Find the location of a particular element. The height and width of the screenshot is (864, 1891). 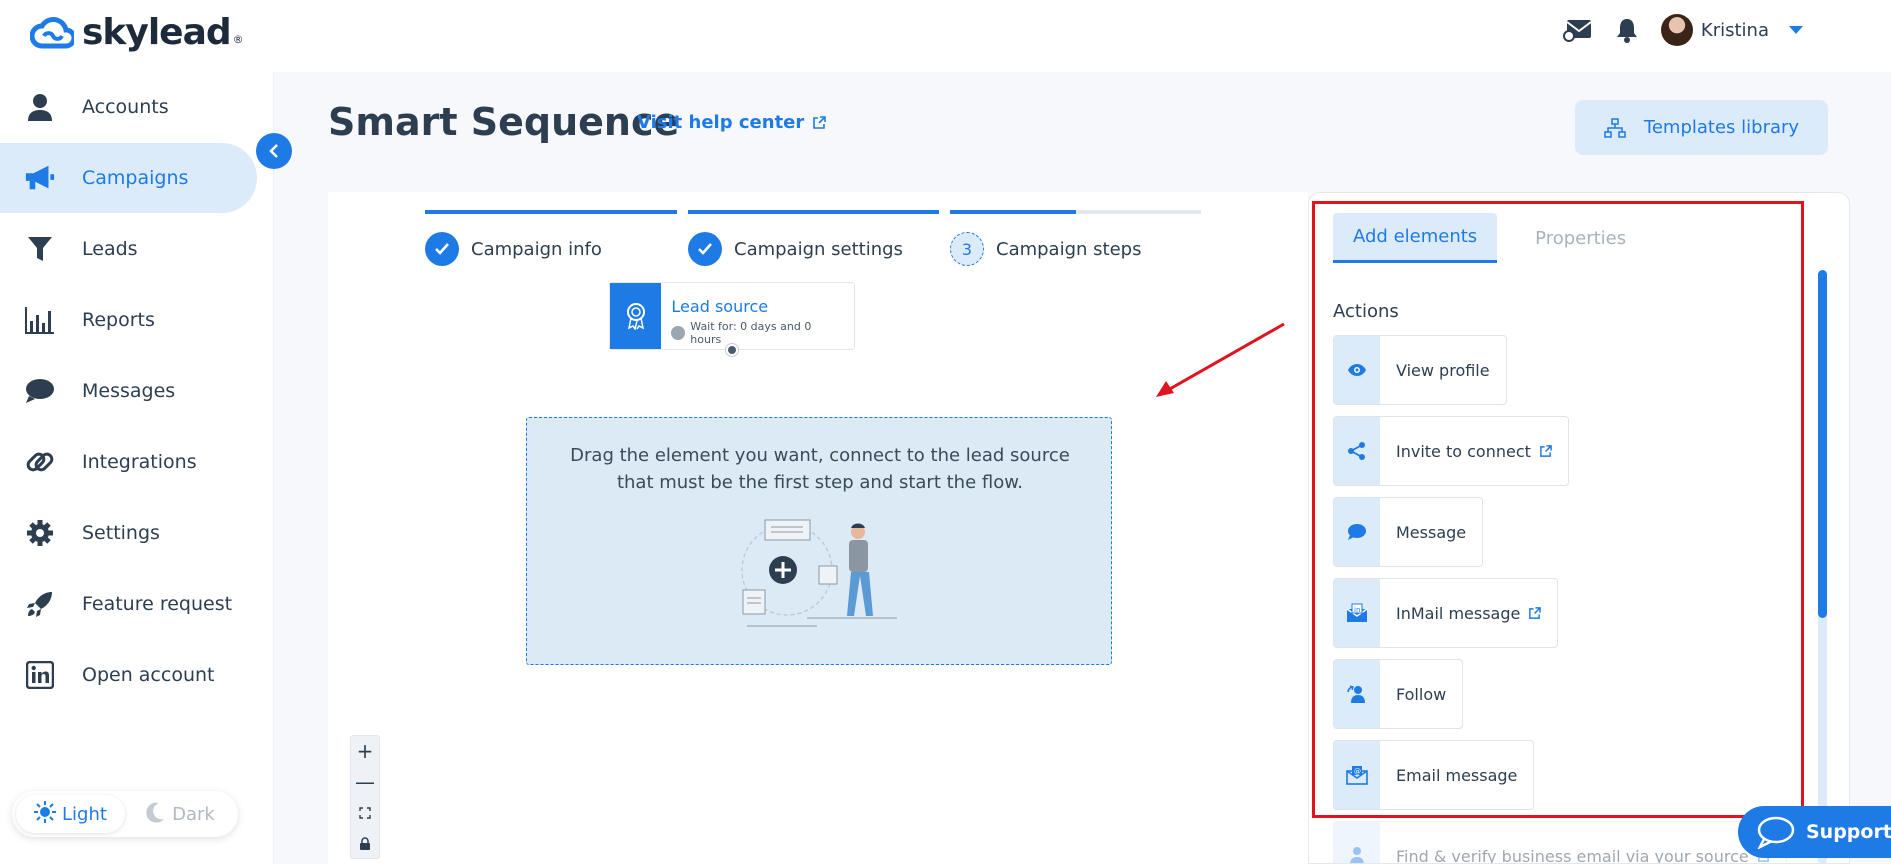

templates-library-label: Templates library is located at coordinates (1721, 127).